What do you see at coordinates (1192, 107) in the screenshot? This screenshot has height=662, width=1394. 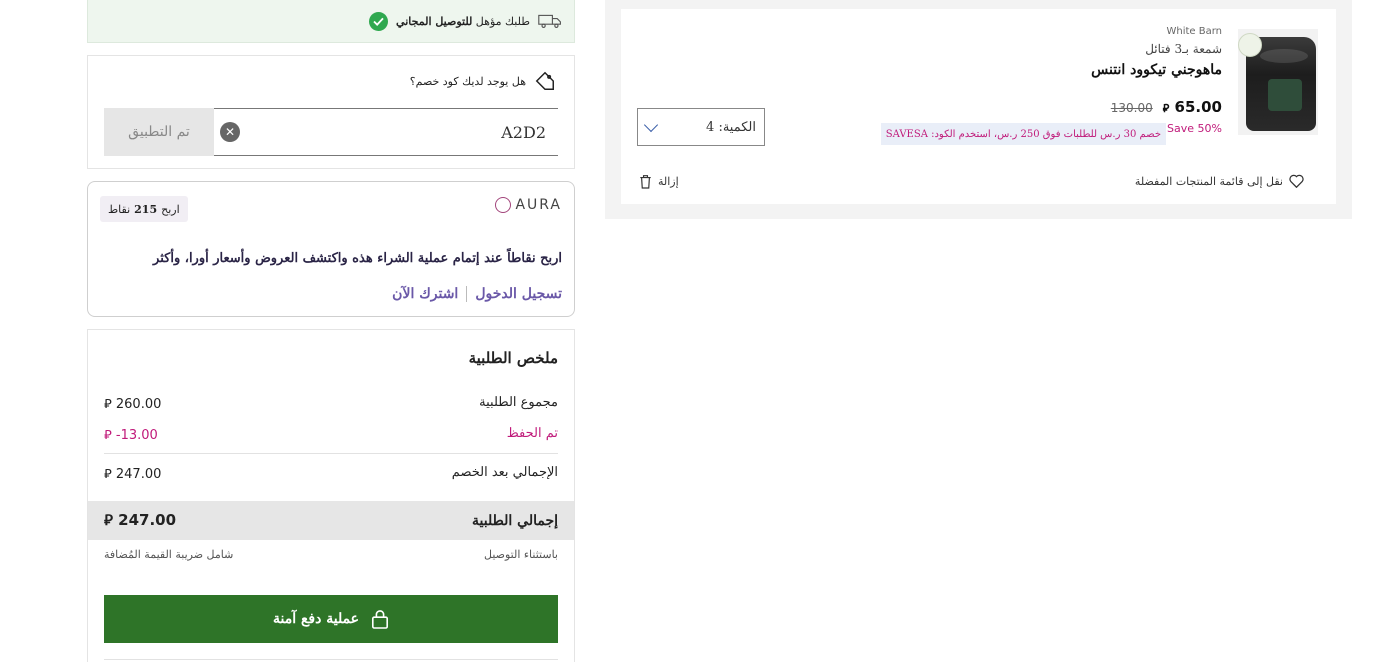 I see `price-new: ⃁ 65.00` at bounding box center [1192, 107].